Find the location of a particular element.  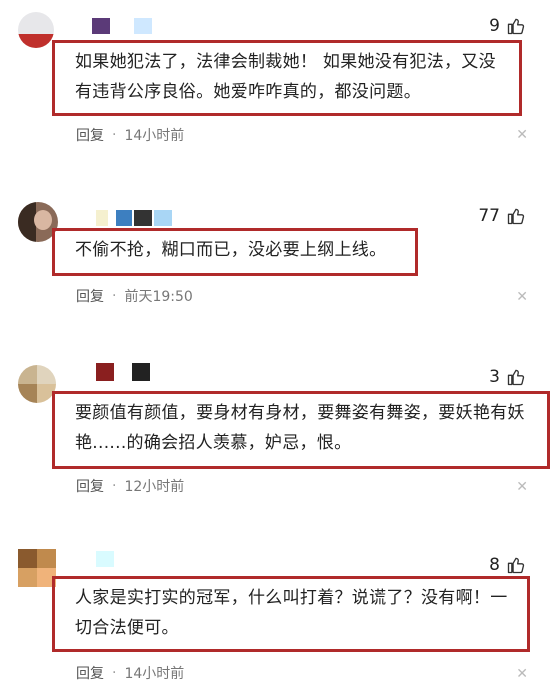

like-count: 9 is located at coordinates (494, 26).